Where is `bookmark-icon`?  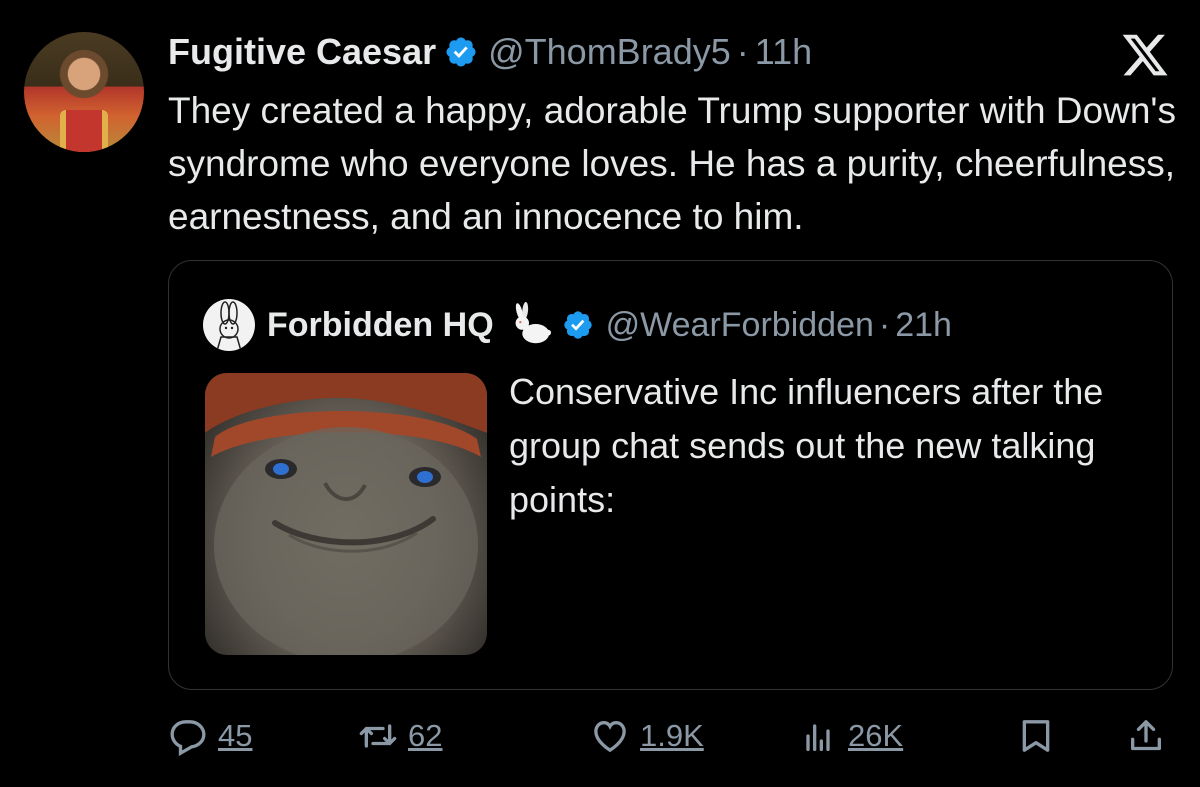 bookmark-icon is located at coordinates (1036, 736).